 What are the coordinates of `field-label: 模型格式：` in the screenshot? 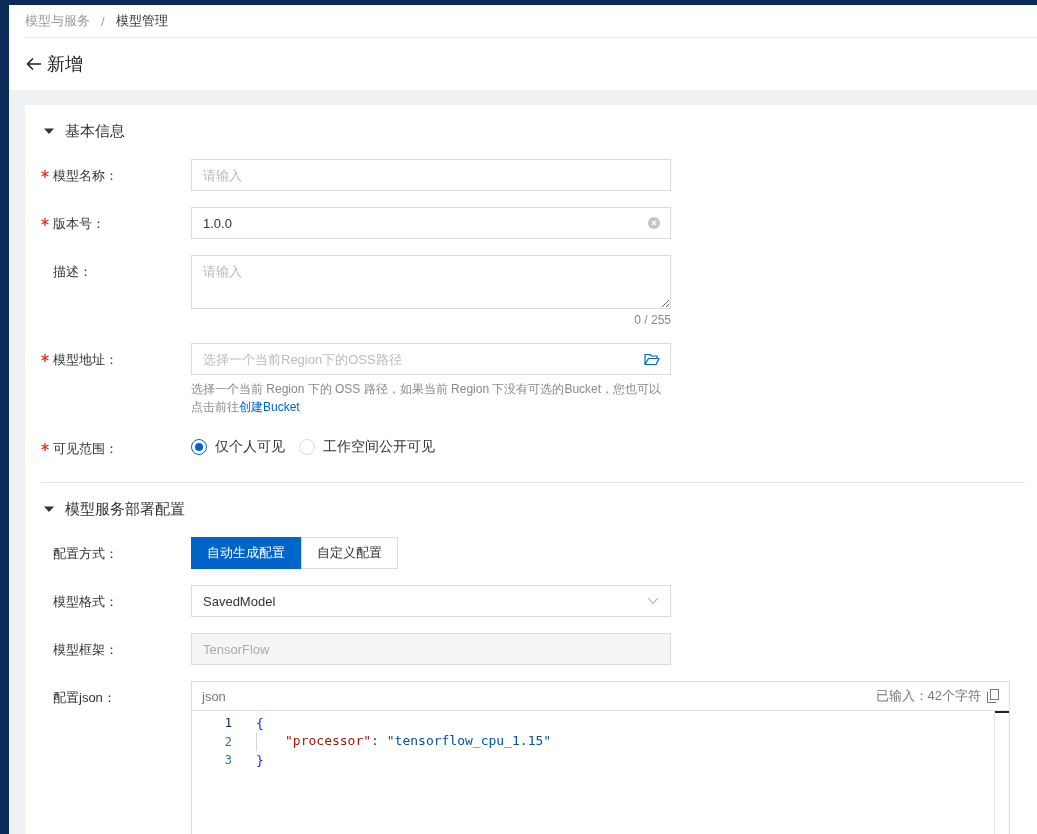 It's located at (85, 602).